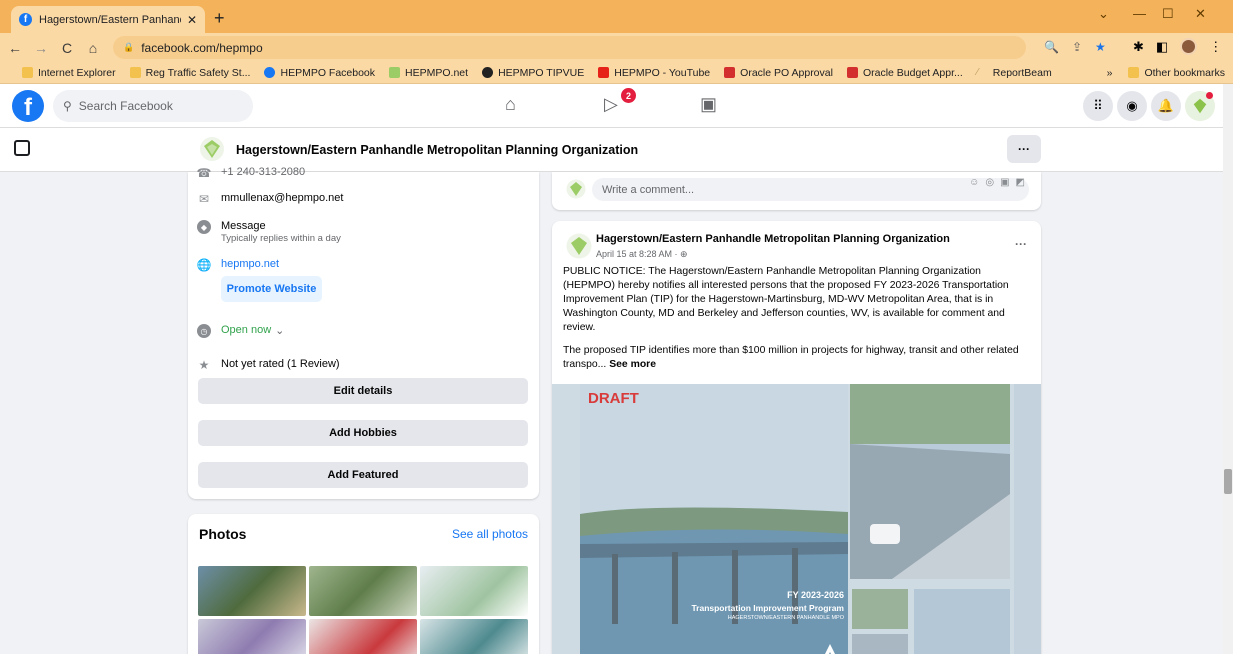  What do you see at coordinates (41, 48) in the screenshot?
I see `forward-icon: →` at bounding box center [41, 48].